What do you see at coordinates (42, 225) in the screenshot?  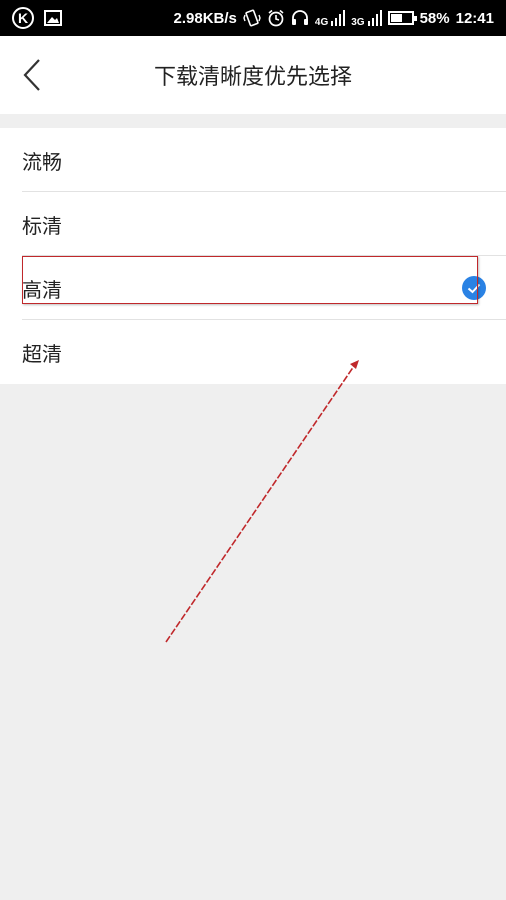 I see `option-label: 标清` at bounding box center [42, 225].